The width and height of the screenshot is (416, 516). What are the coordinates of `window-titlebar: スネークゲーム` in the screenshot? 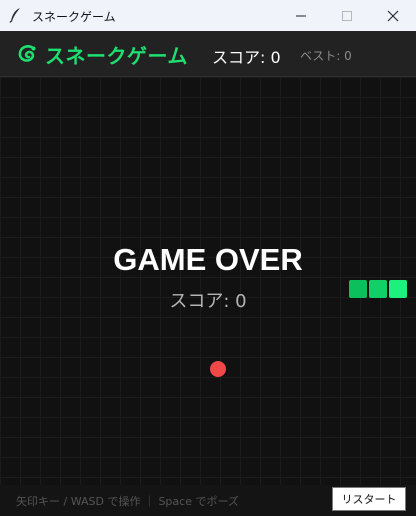 It's located at (208, 15).